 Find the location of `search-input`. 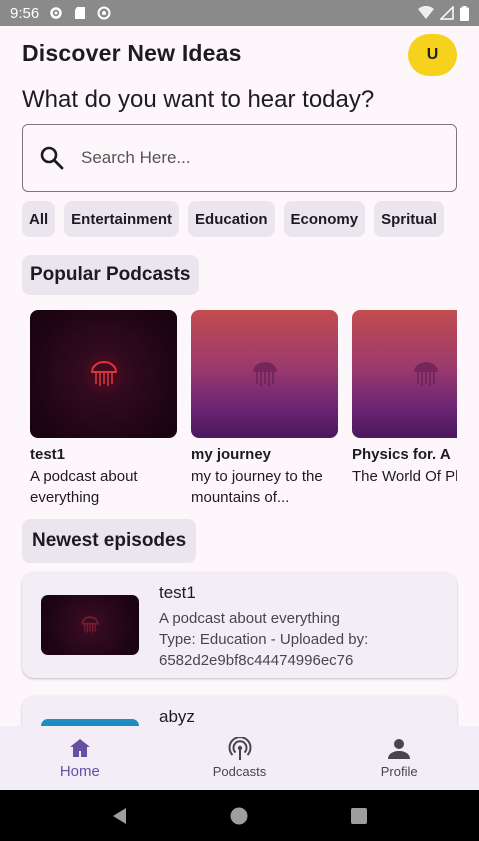

search-input is located at coordinates (241, 158).